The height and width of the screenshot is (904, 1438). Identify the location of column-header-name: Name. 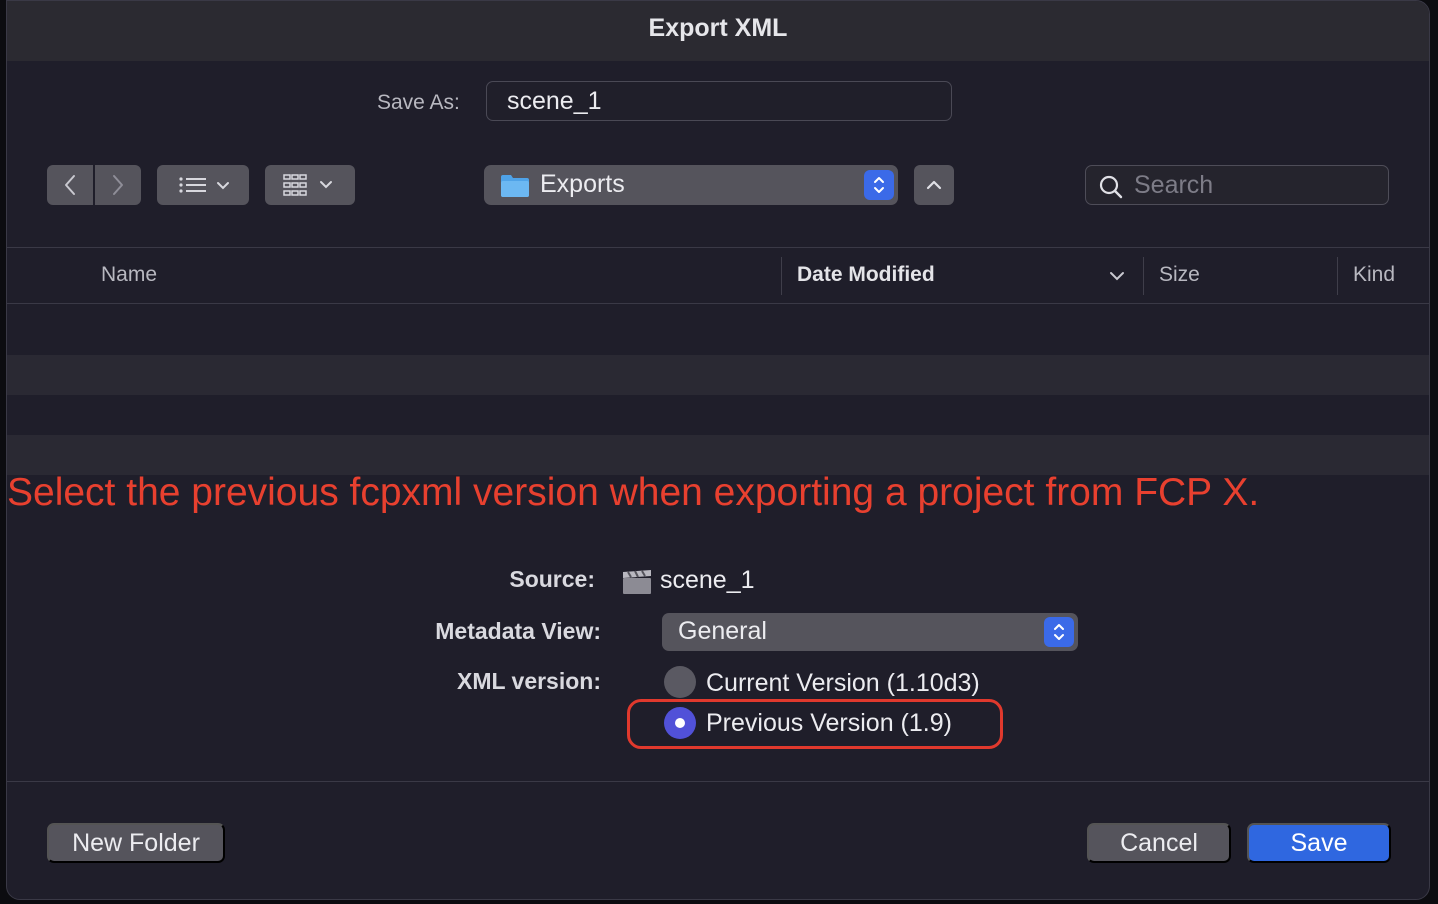
(129, 275).